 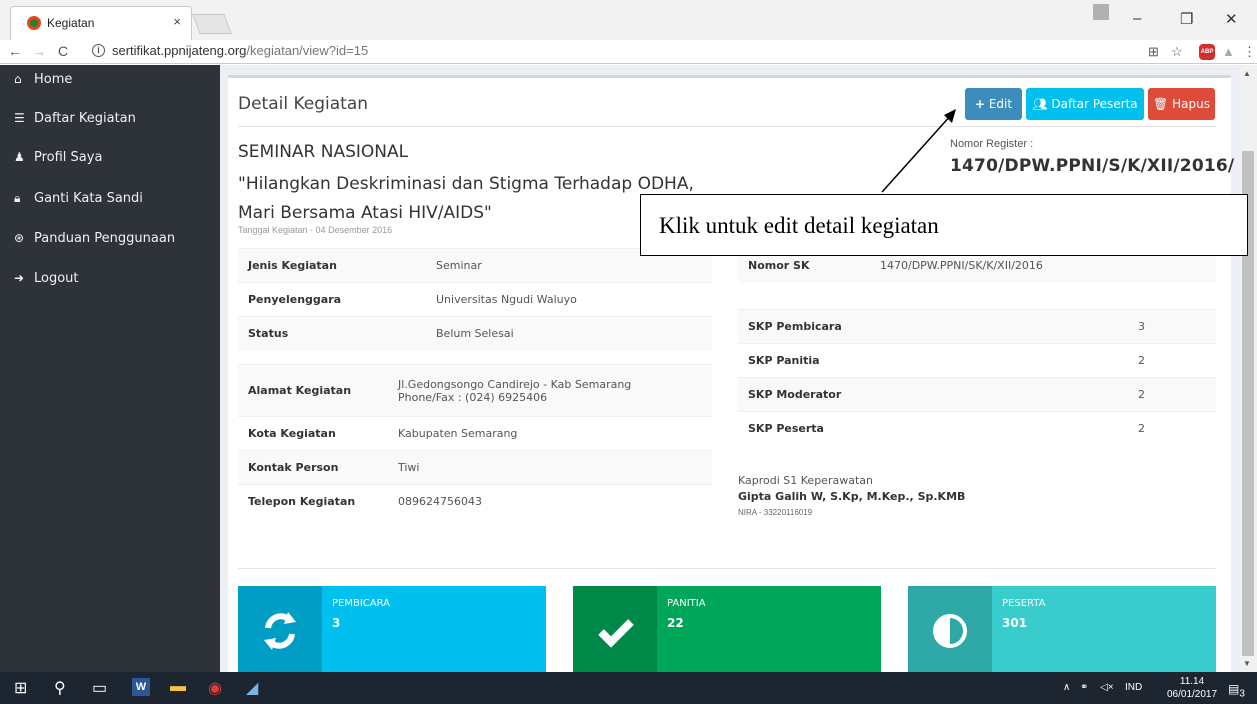 I want to click on sidebar-item-logout: ➜ Logout, so click(x=46, y=278).